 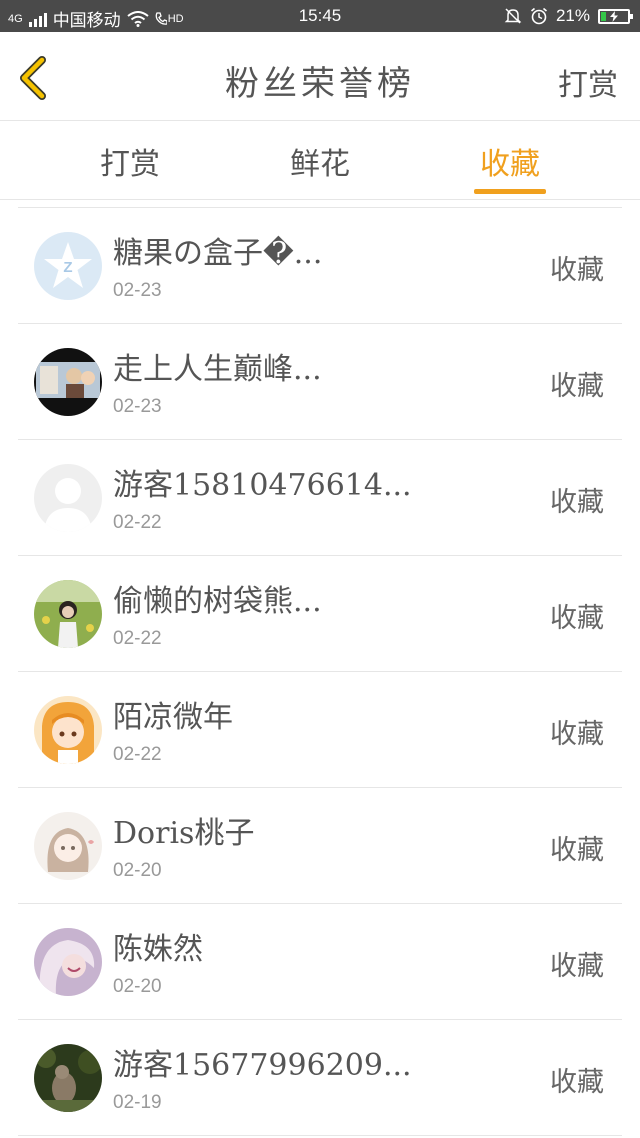 What do you see at coordinates (320, 846) in the screenshot?
I see `list-item: Doris桃子 02-20 收藏` at bounding box center [320, 846].